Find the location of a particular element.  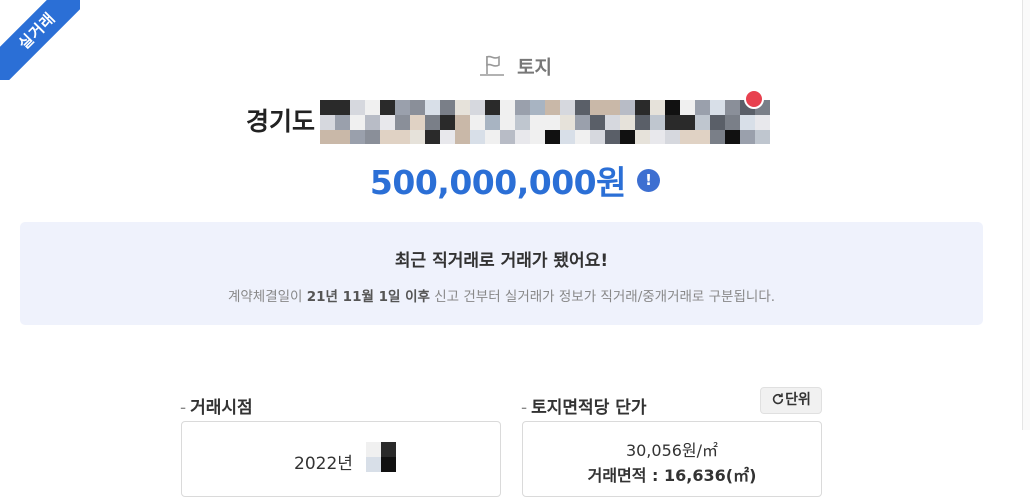

unit-toggle-button: 단위 is located at coordinates (791, 400).